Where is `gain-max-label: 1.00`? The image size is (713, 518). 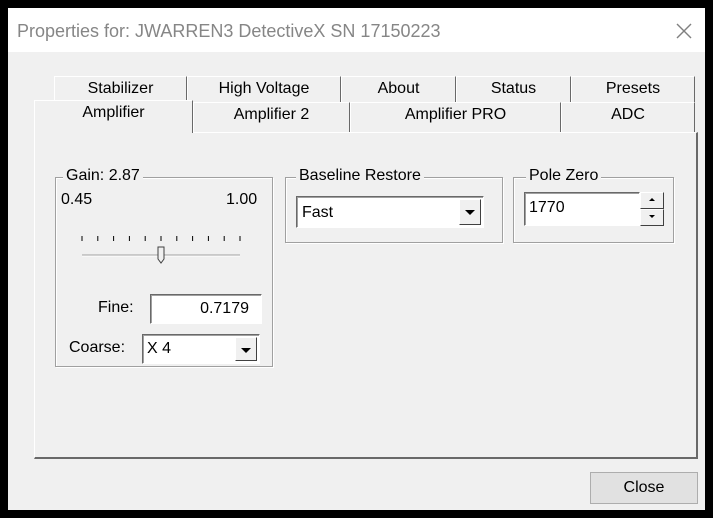 gain-max-label: 1.00 is located at coordinates (242, 199).